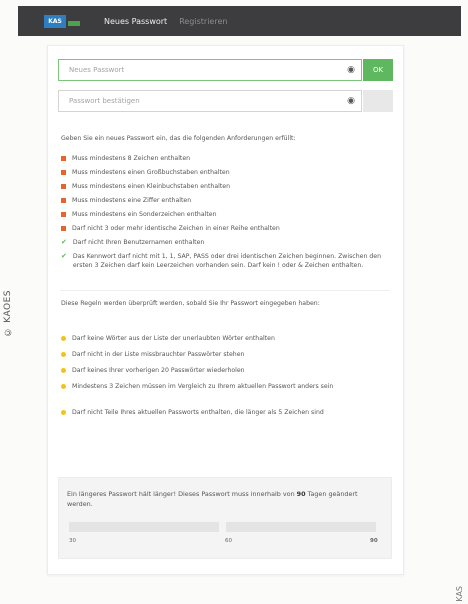 The width and height of the screenshot is (468, 604). What do you see at coordinates (203, 21) in the screenshot?
I see `nav-tab-register: Registrieren` at bounding box center [203, 21].